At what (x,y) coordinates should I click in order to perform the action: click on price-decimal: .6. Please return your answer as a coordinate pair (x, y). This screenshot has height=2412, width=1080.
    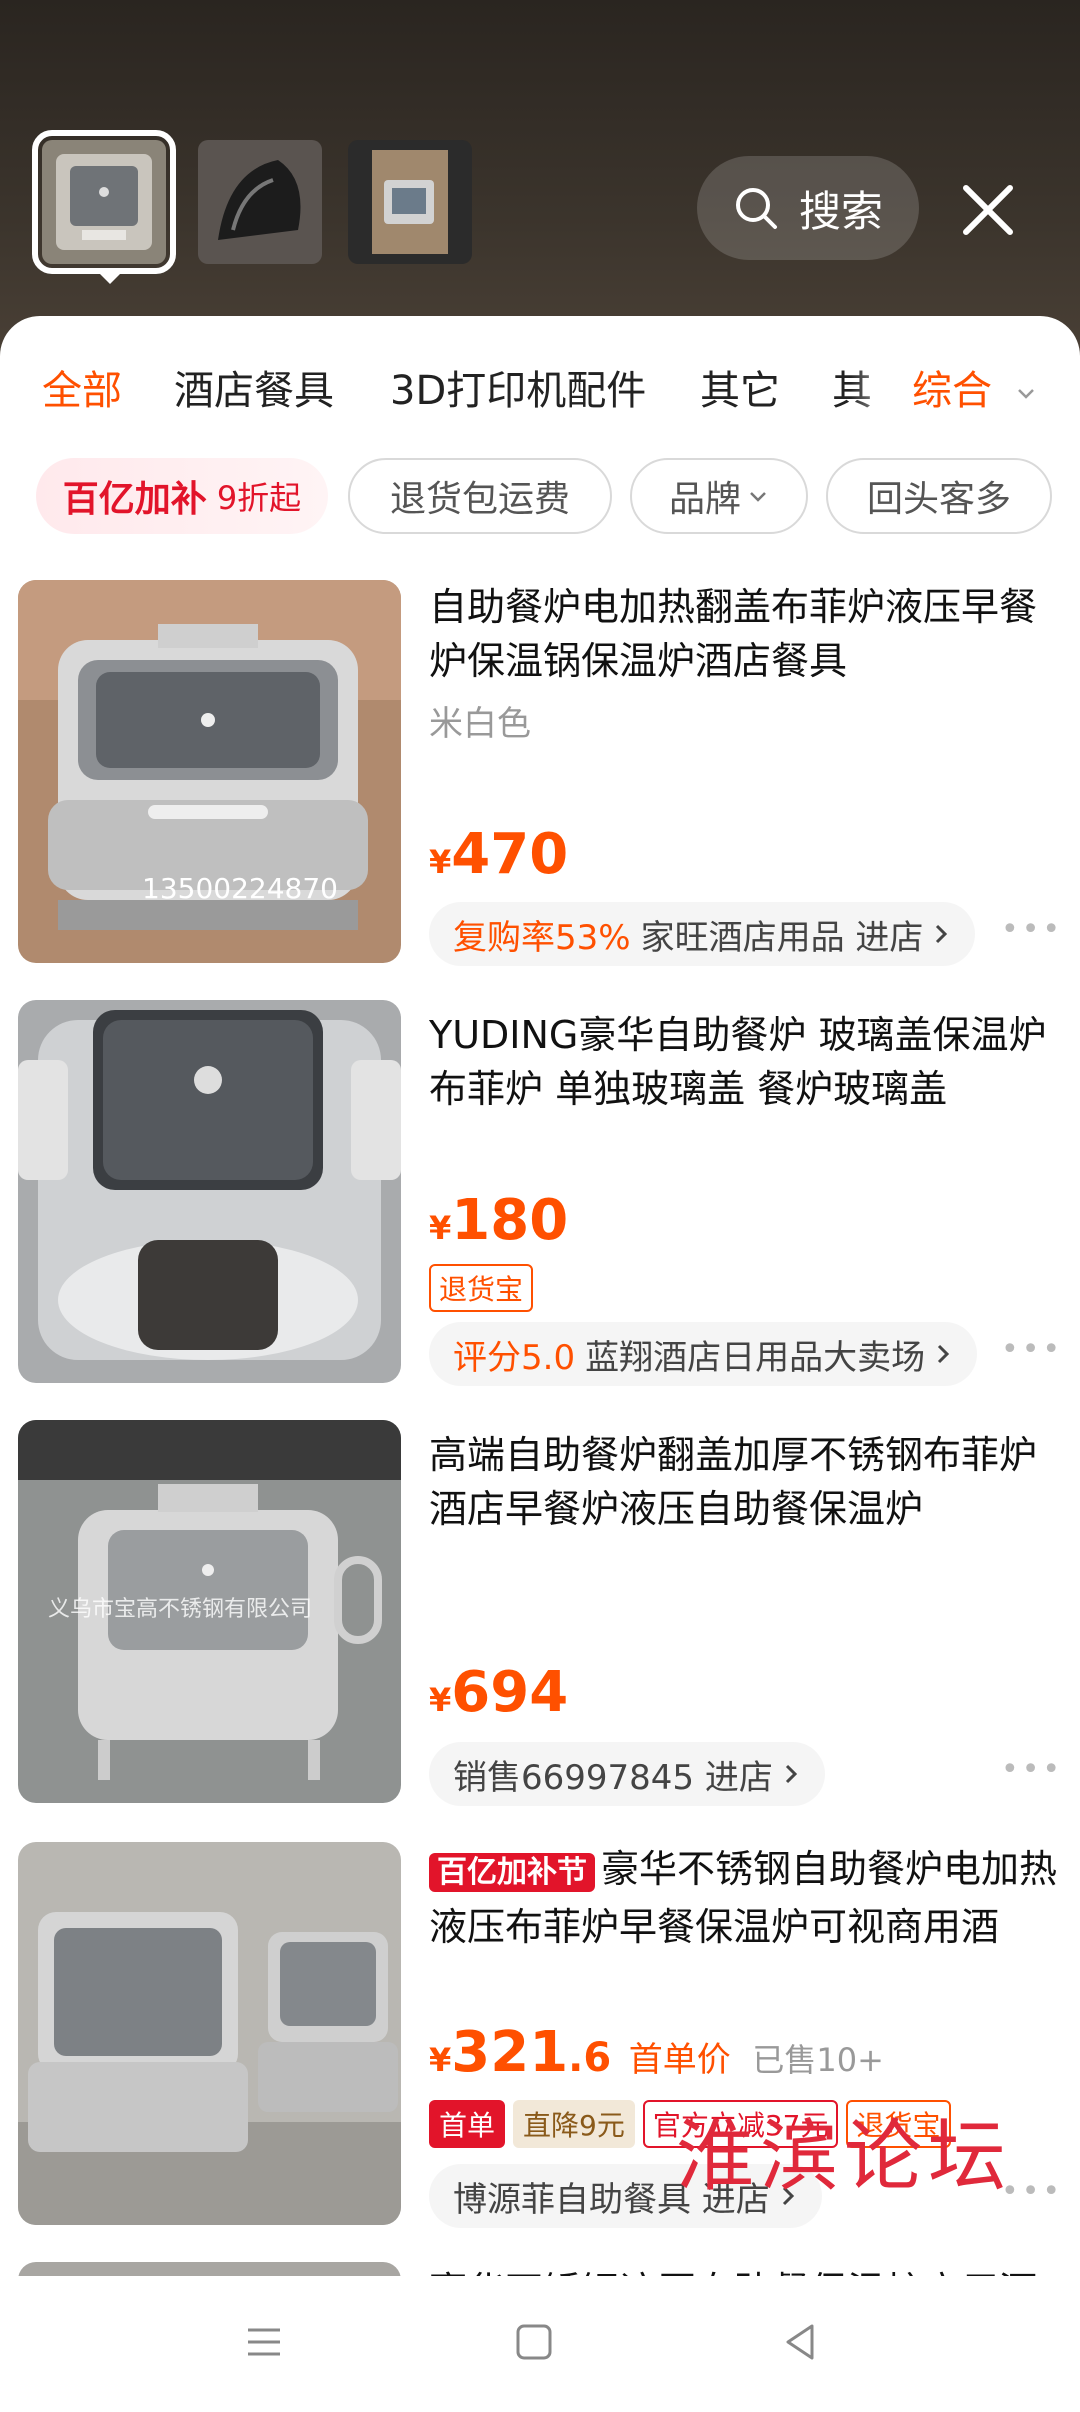
    Looking at the image, I should click on (590, 2058).